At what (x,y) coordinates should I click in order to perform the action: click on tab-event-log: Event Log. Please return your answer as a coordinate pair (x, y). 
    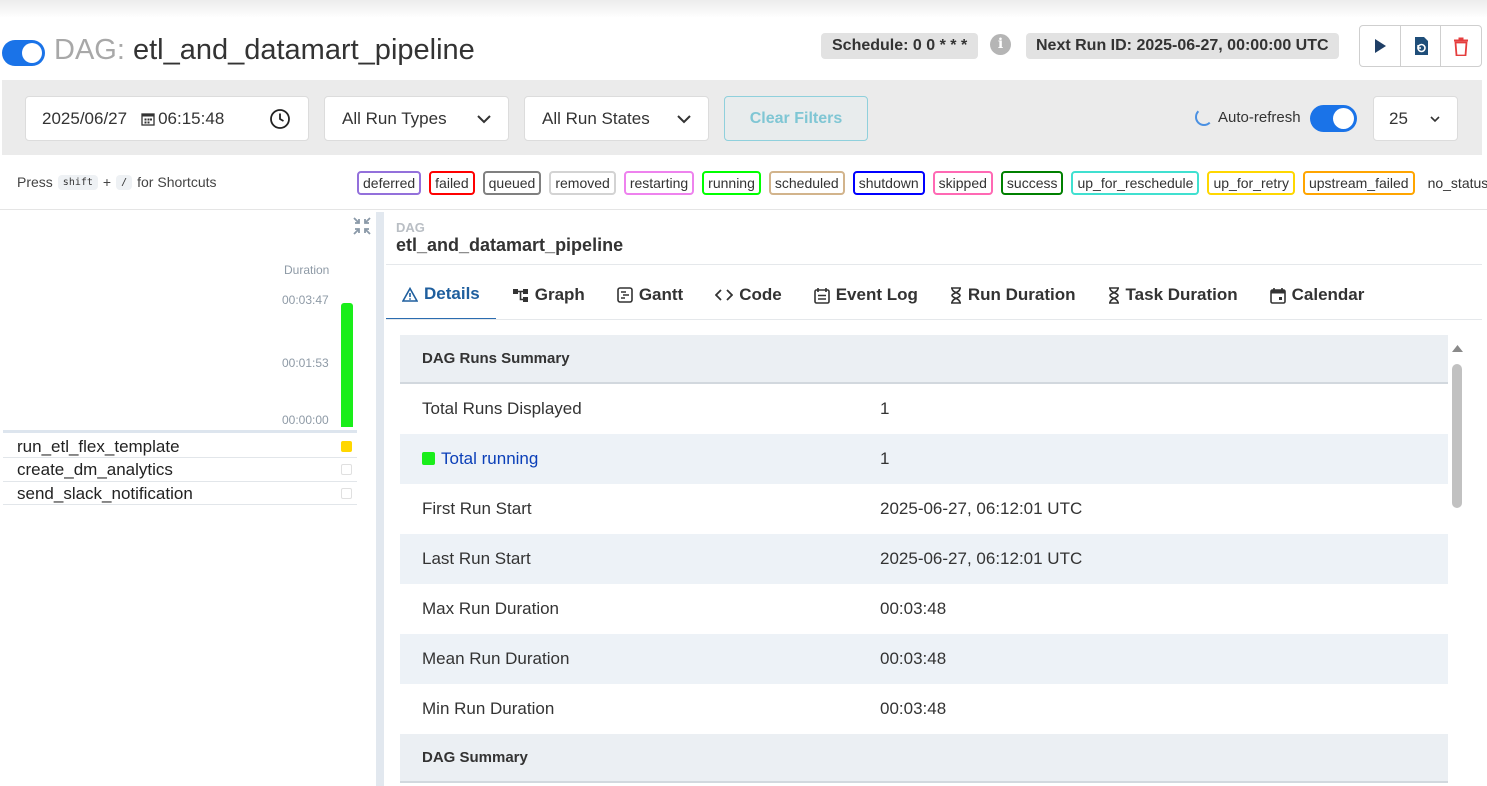
    Looking at the image, I should click on (866, 295).